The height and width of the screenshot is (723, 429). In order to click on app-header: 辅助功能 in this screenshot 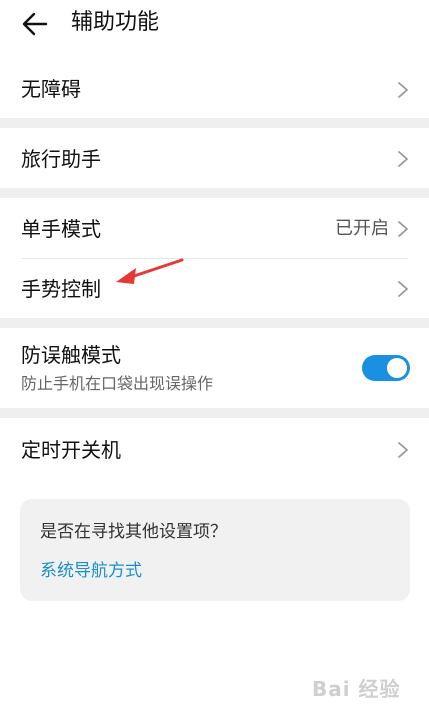, I will do `click(214, 26)`.